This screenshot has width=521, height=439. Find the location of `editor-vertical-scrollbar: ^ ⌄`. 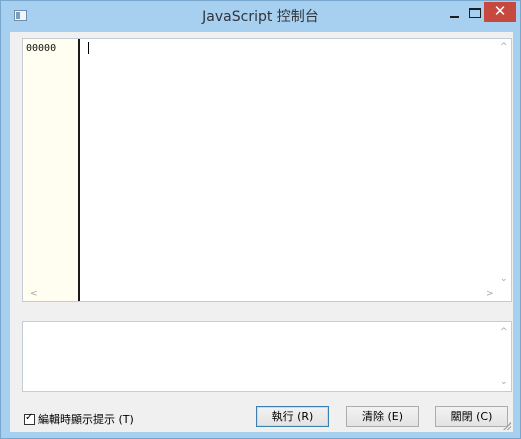

editor-vertical-scrollbar: ^ ⌄ is located at coordinates (504, 163).